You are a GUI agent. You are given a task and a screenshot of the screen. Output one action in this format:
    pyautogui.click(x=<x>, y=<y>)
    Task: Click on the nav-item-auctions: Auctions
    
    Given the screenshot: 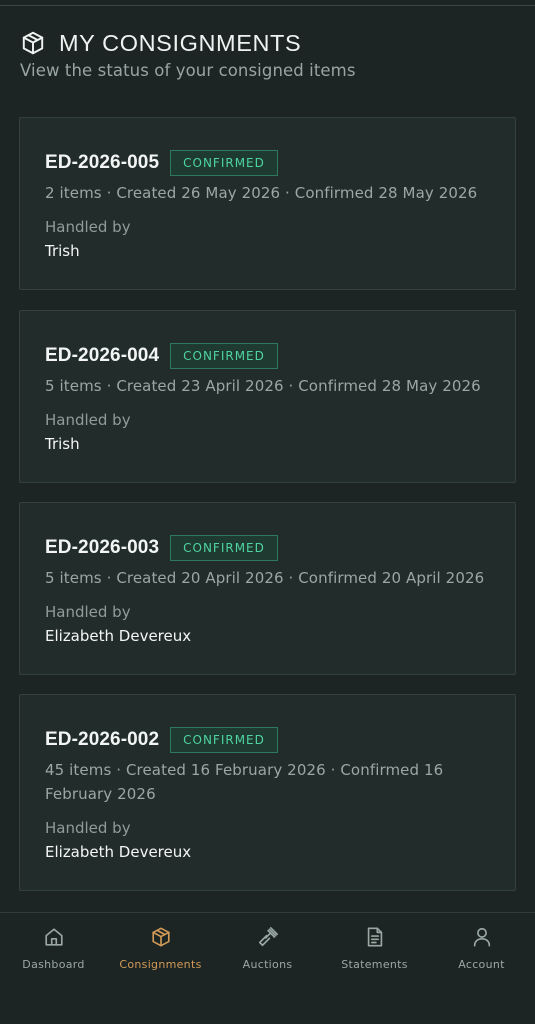 What is the action you would take?
    pyautogui.click(x=267, y=948)
    